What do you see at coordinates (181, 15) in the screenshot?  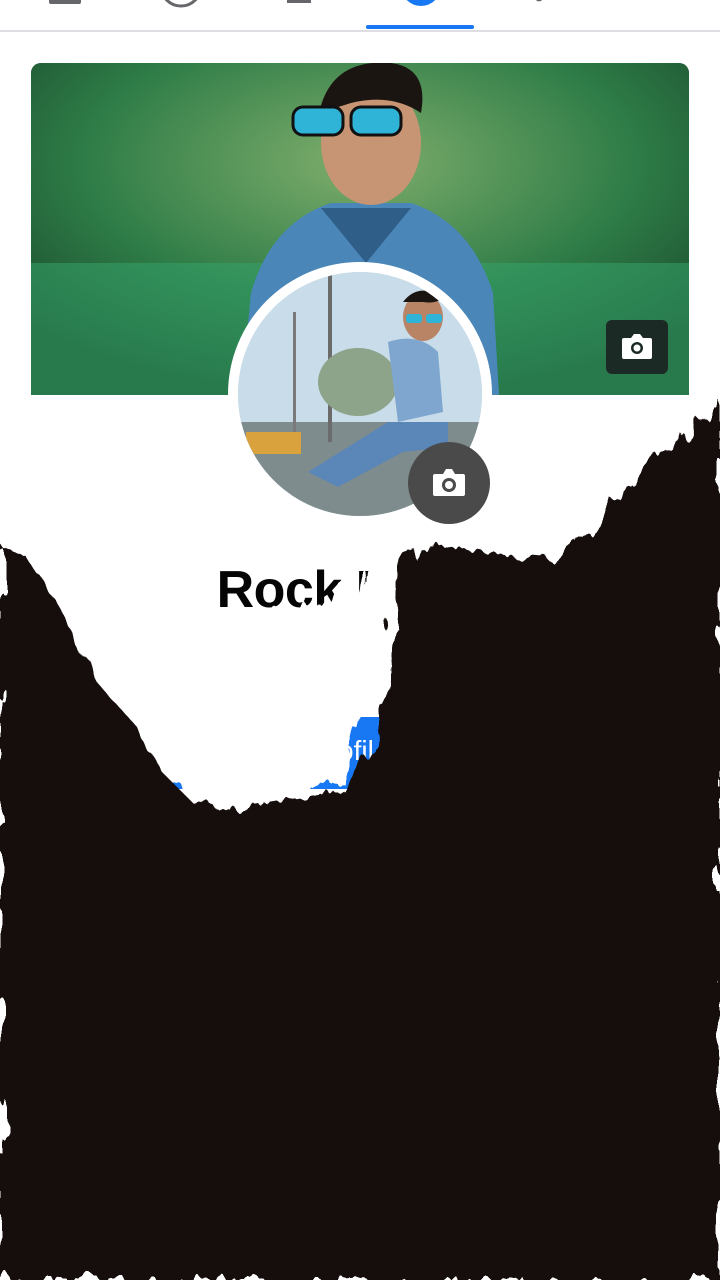 I see `tab-watch` at bounding box center [181, 15].